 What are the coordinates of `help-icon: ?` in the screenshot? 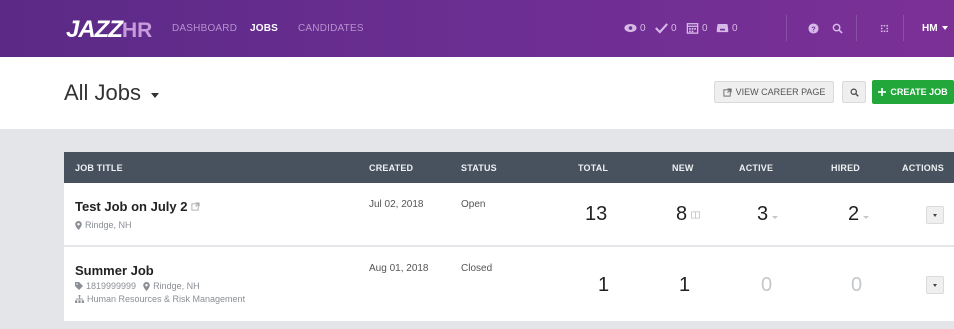 It's located at (813, 28).